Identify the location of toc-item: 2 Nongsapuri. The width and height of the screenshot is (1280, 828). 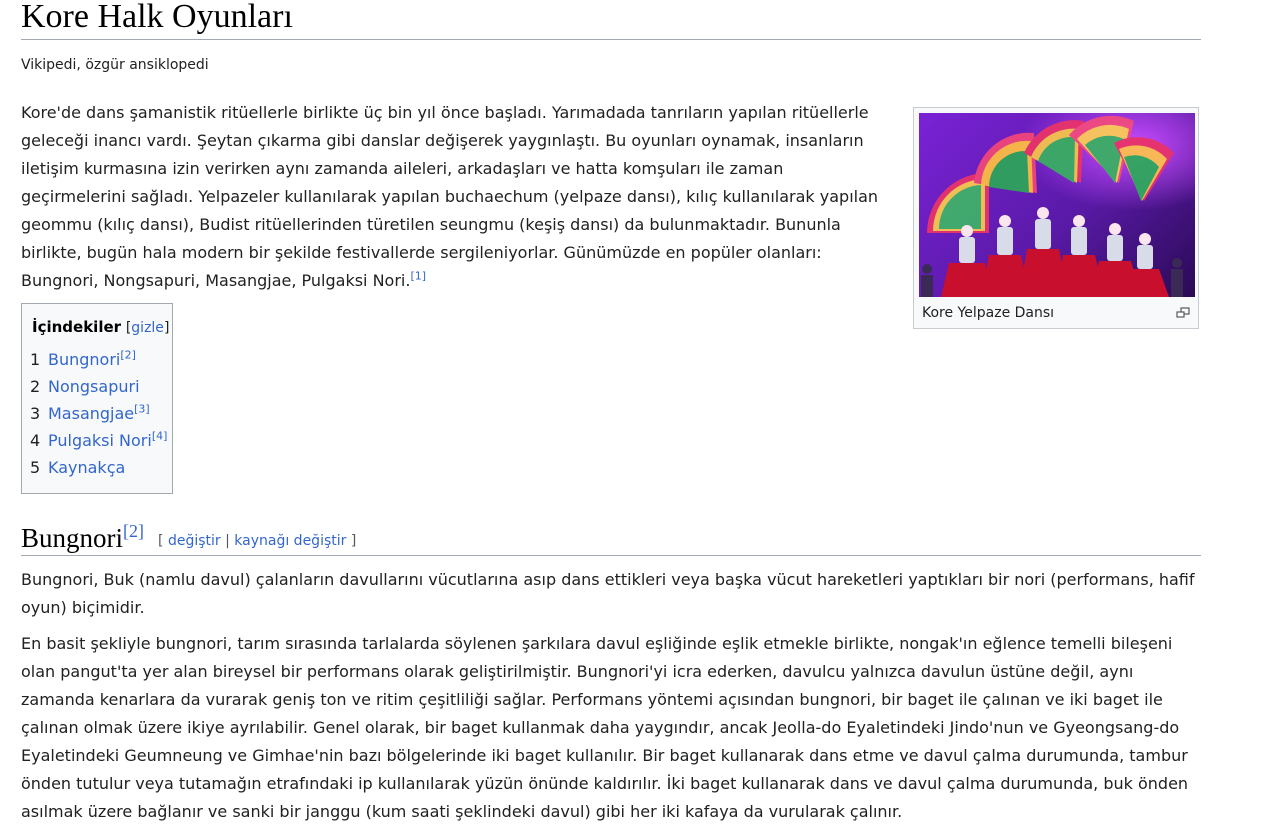
(85, 387).